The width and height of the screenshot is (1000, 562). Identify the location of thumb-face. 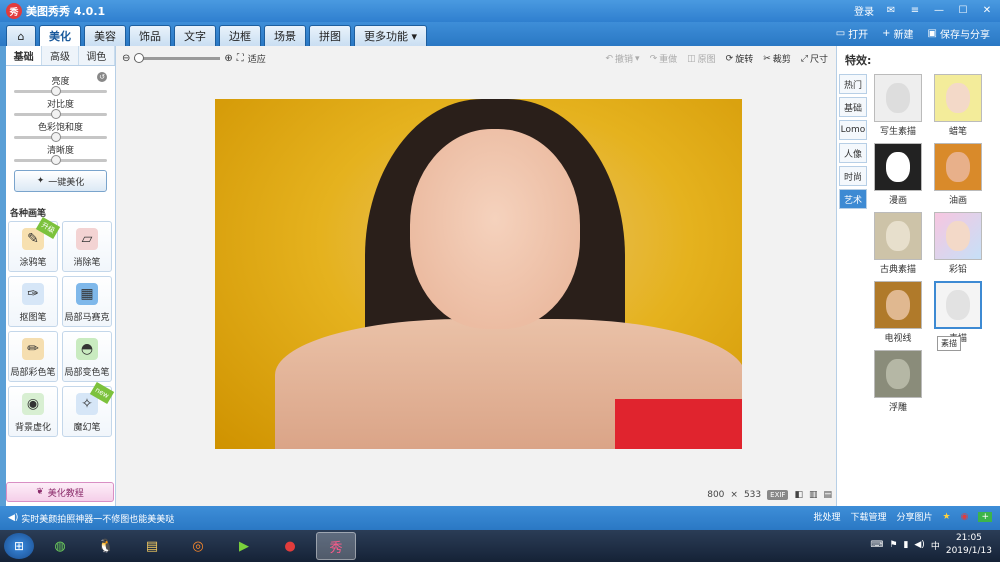
(958, 236).